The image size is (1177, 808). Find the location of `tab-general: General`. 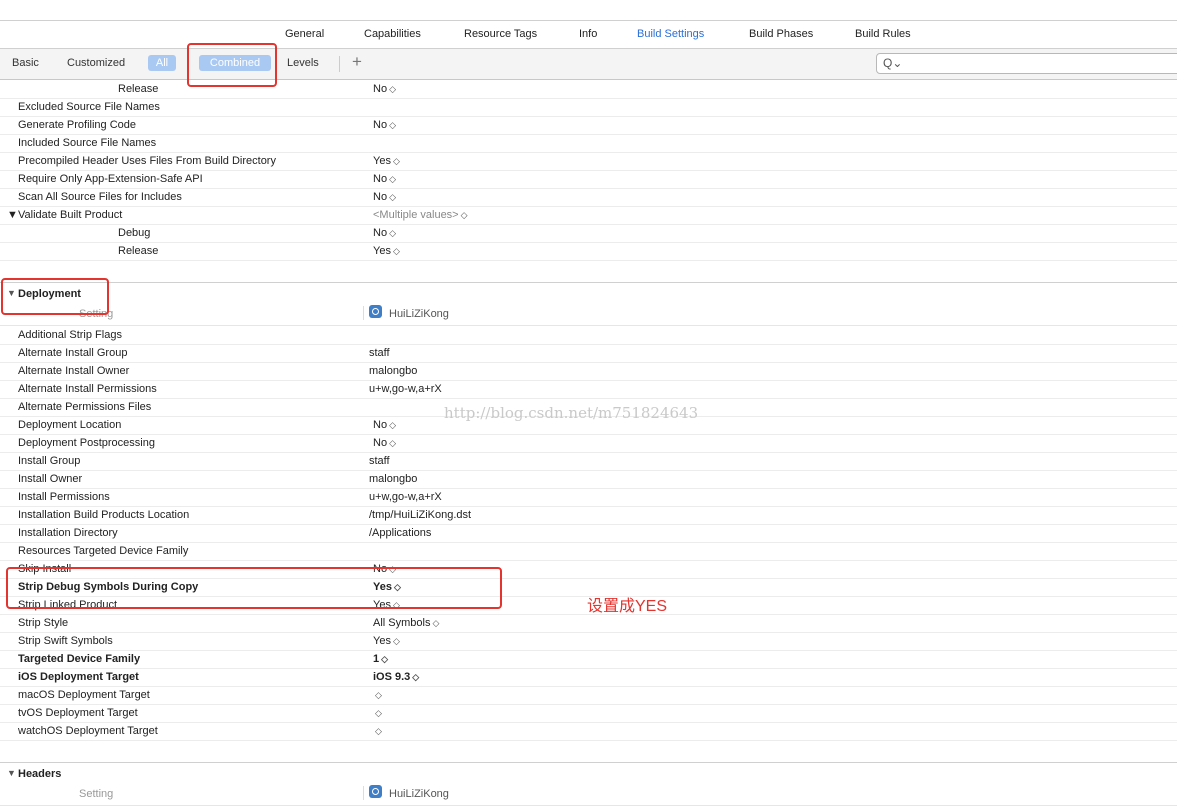

tab-general: General is located at coordinates (304, 34).